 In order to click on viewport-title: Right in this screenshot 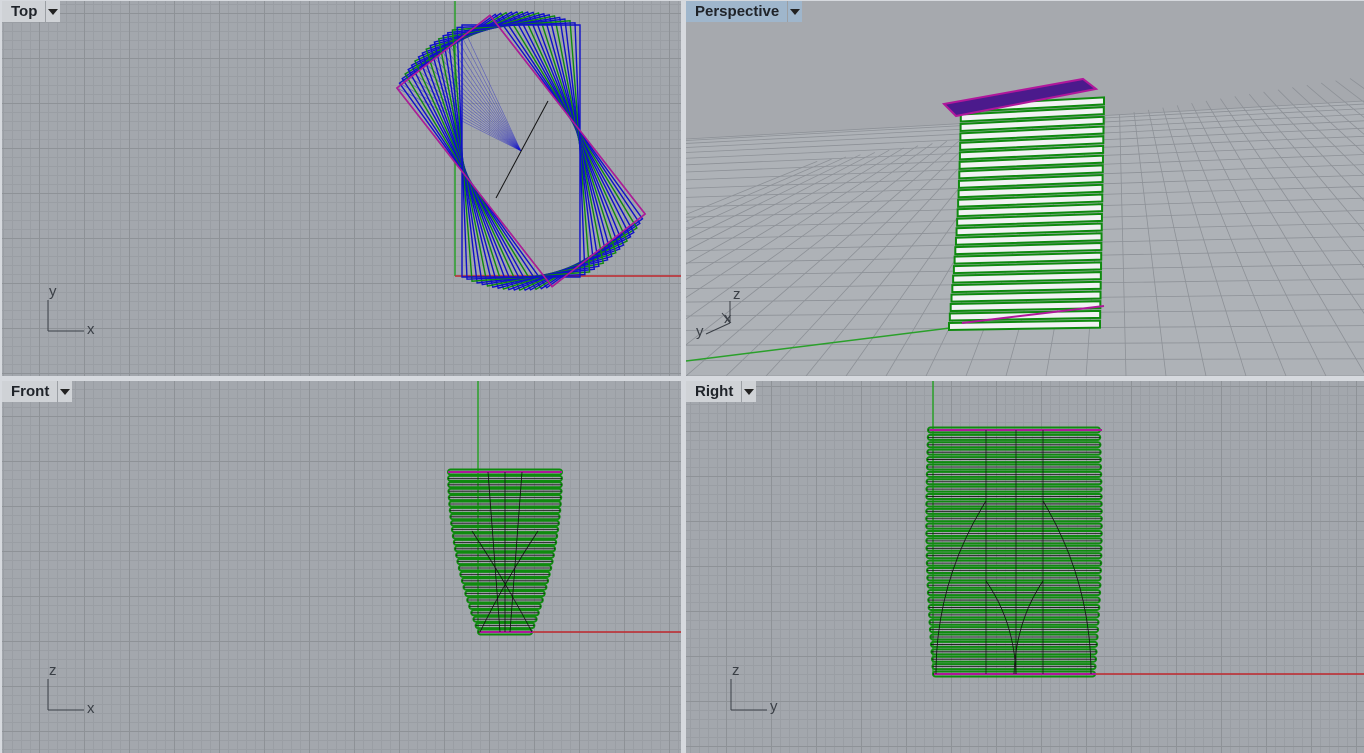, I will do `click(714, 391)`.